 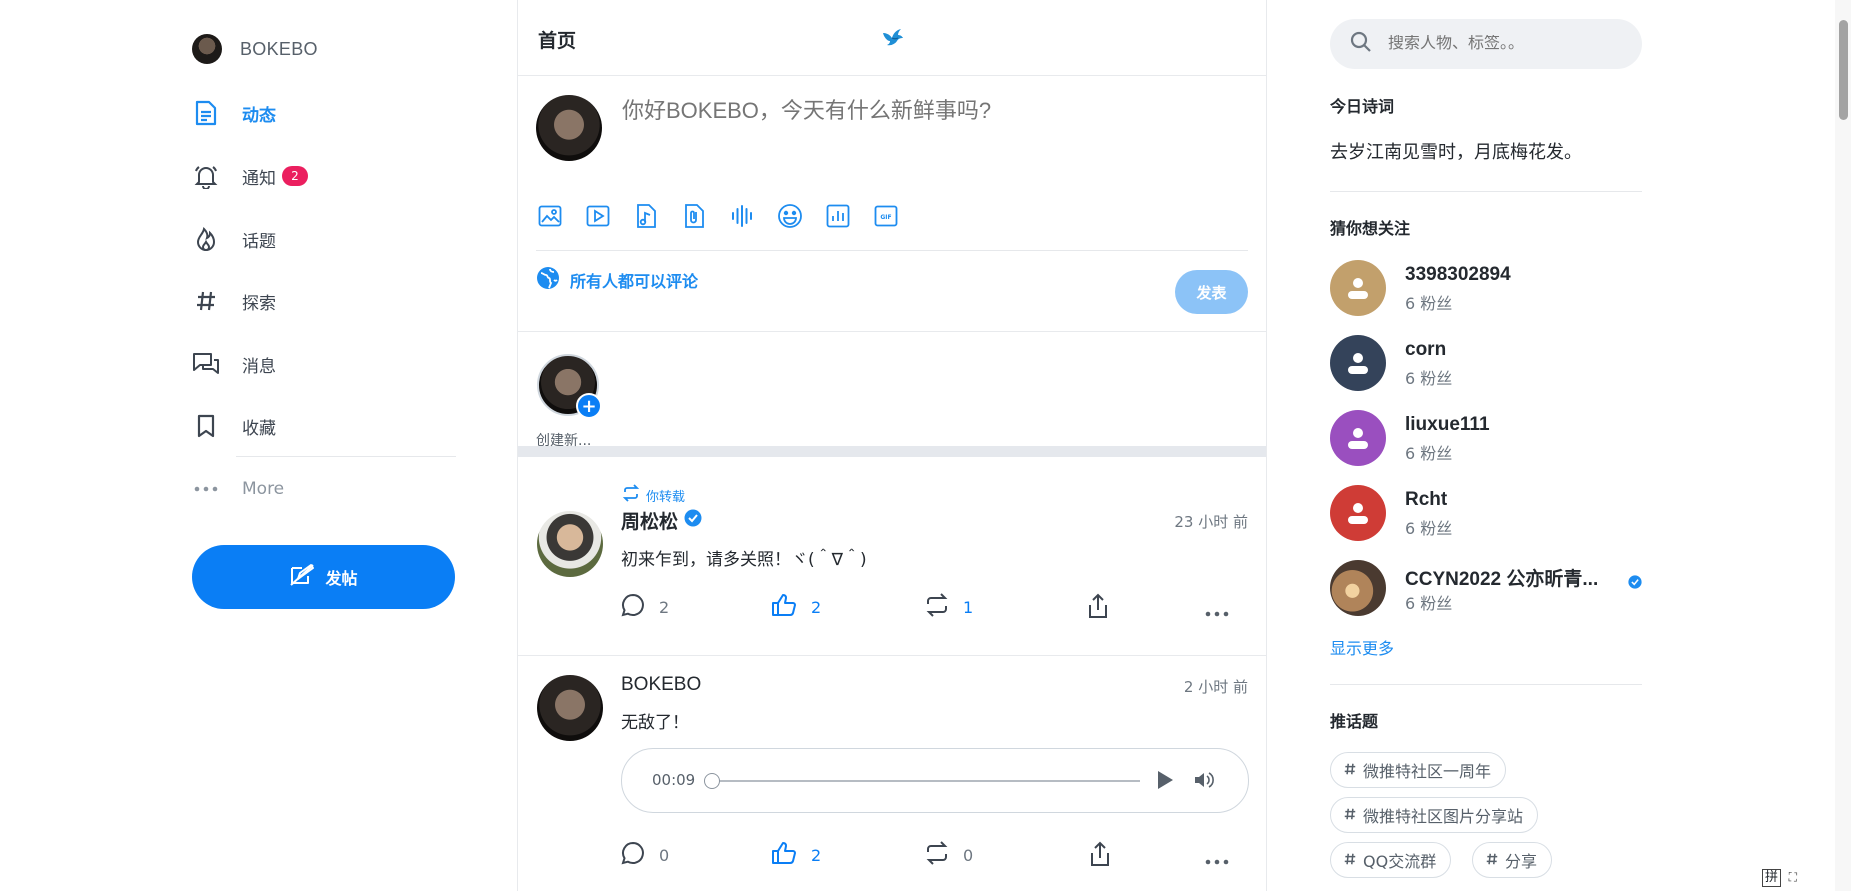 I want to click on bell-icon, so click(x=206, y=176).